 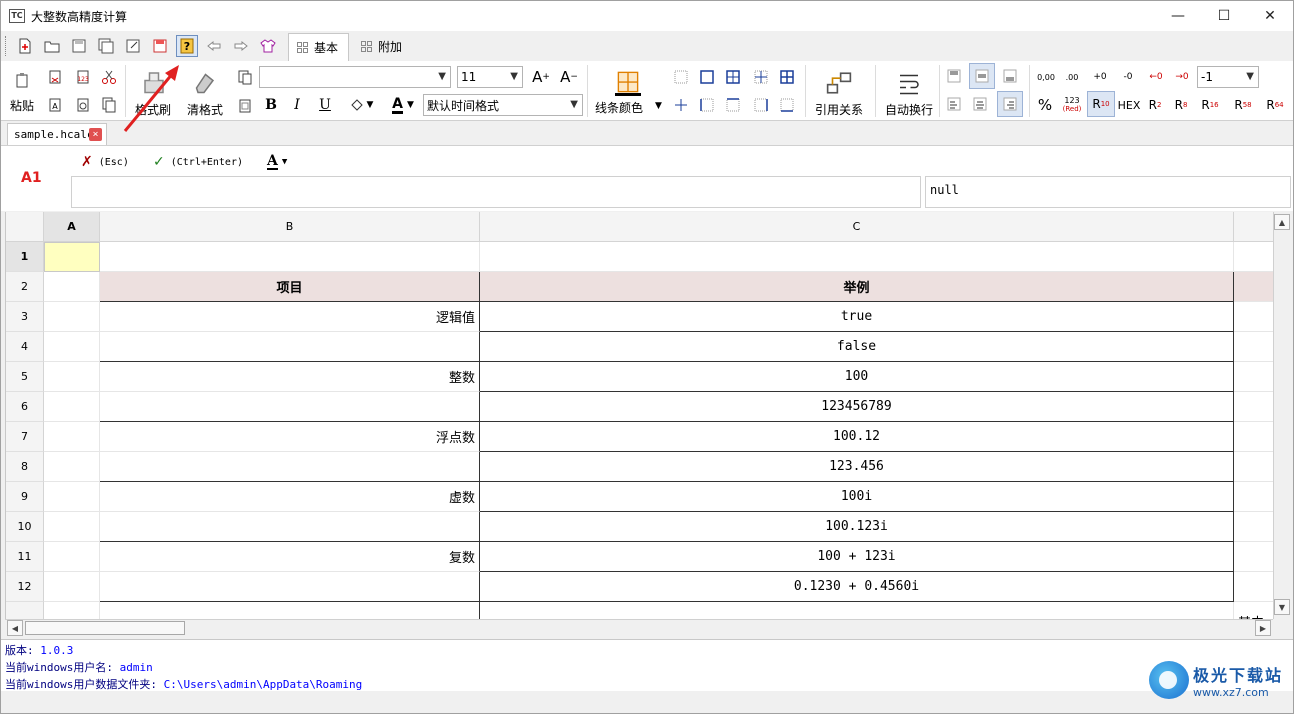 What do you see at coordinates (982, 76) in the screenshot?
I see `align-middle-button` at bounding box center [982, 76].